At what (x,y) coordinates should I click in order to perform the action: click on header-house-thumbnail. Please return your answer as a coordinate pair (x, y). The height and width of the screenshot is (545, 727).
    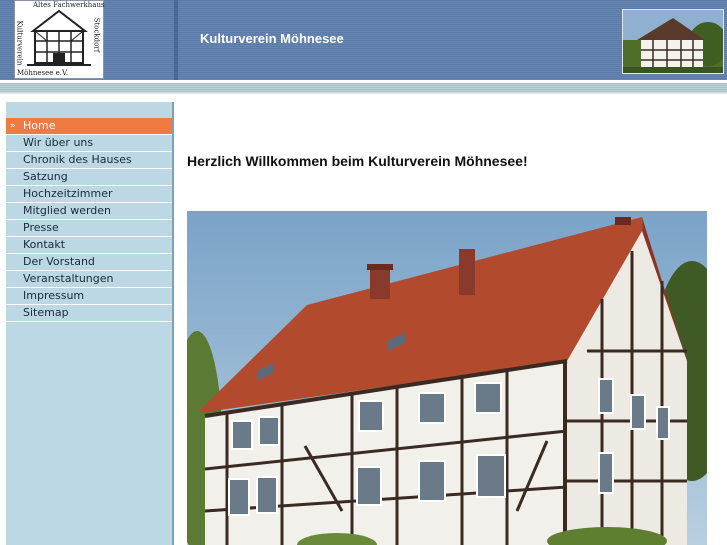
    Looking at the image, I should click on (673, 41).